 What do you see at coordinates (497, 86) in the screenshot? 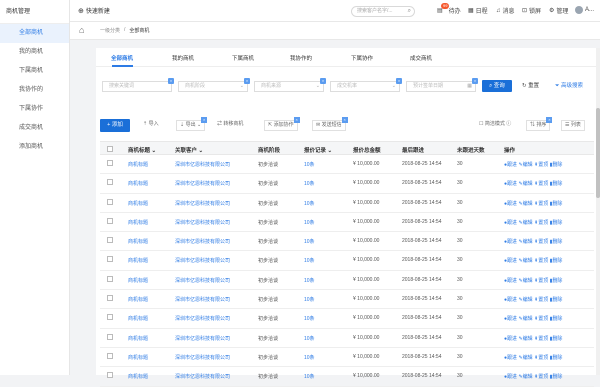
I see `query-button: ⌕ 查询` at bounding box center [497, 86].